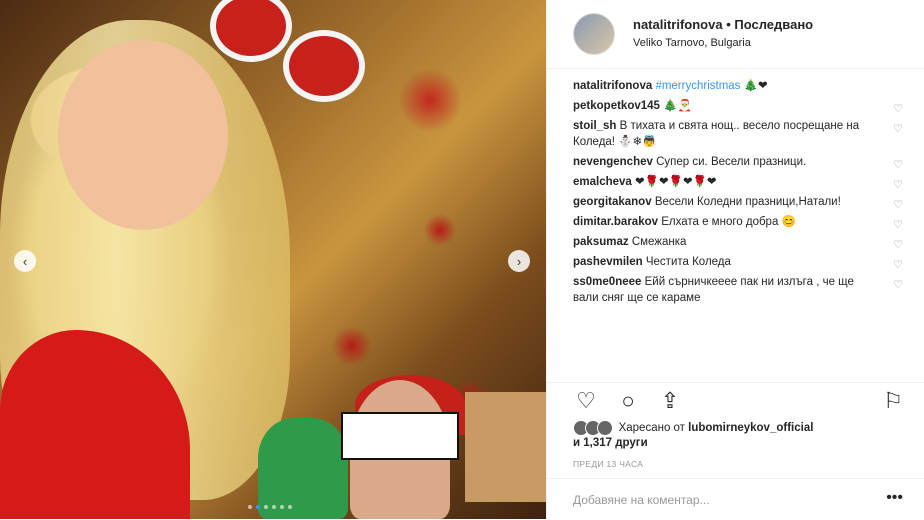 The width and height of the screenshot is (924, 520). Describe the element at coordinates (505, 447) in the screenshot. I see `photo-gift-bag` at that location.